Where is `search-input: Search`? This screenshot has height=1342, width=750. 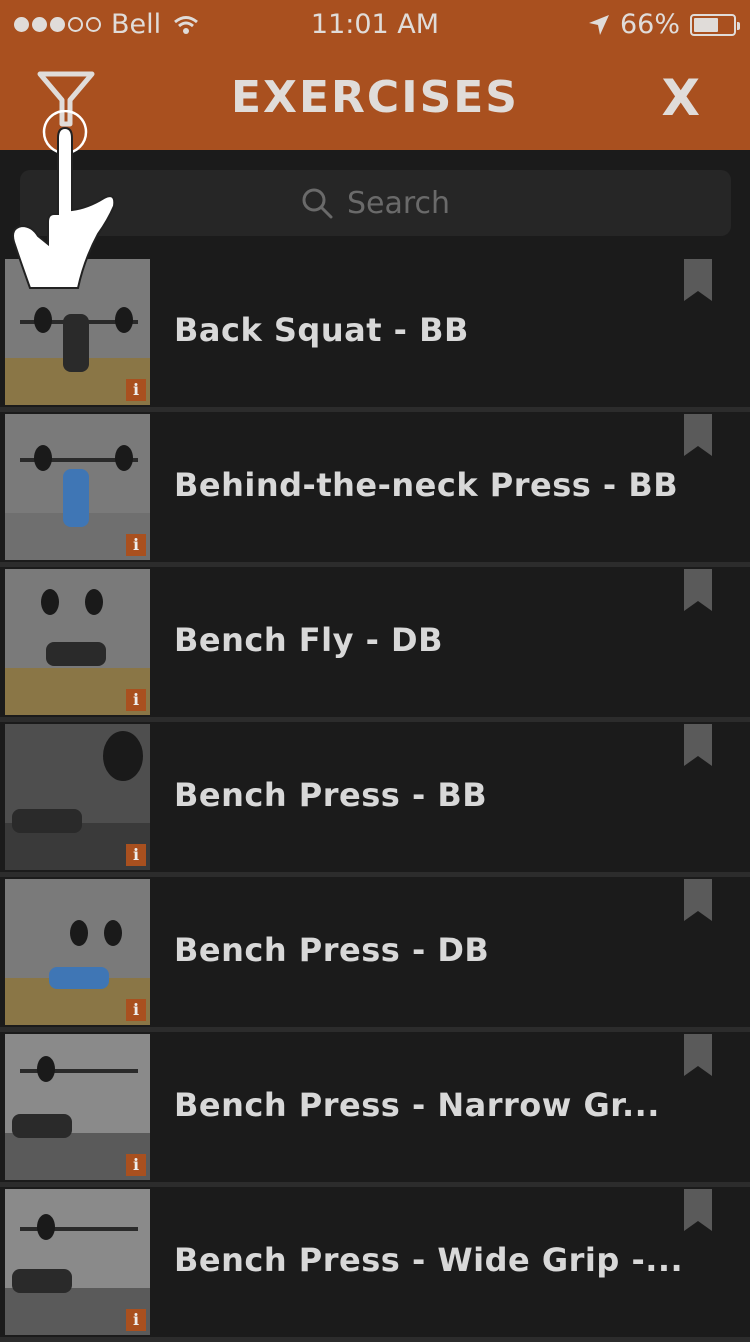 search-input: Search is located at coordinates (375, 203).